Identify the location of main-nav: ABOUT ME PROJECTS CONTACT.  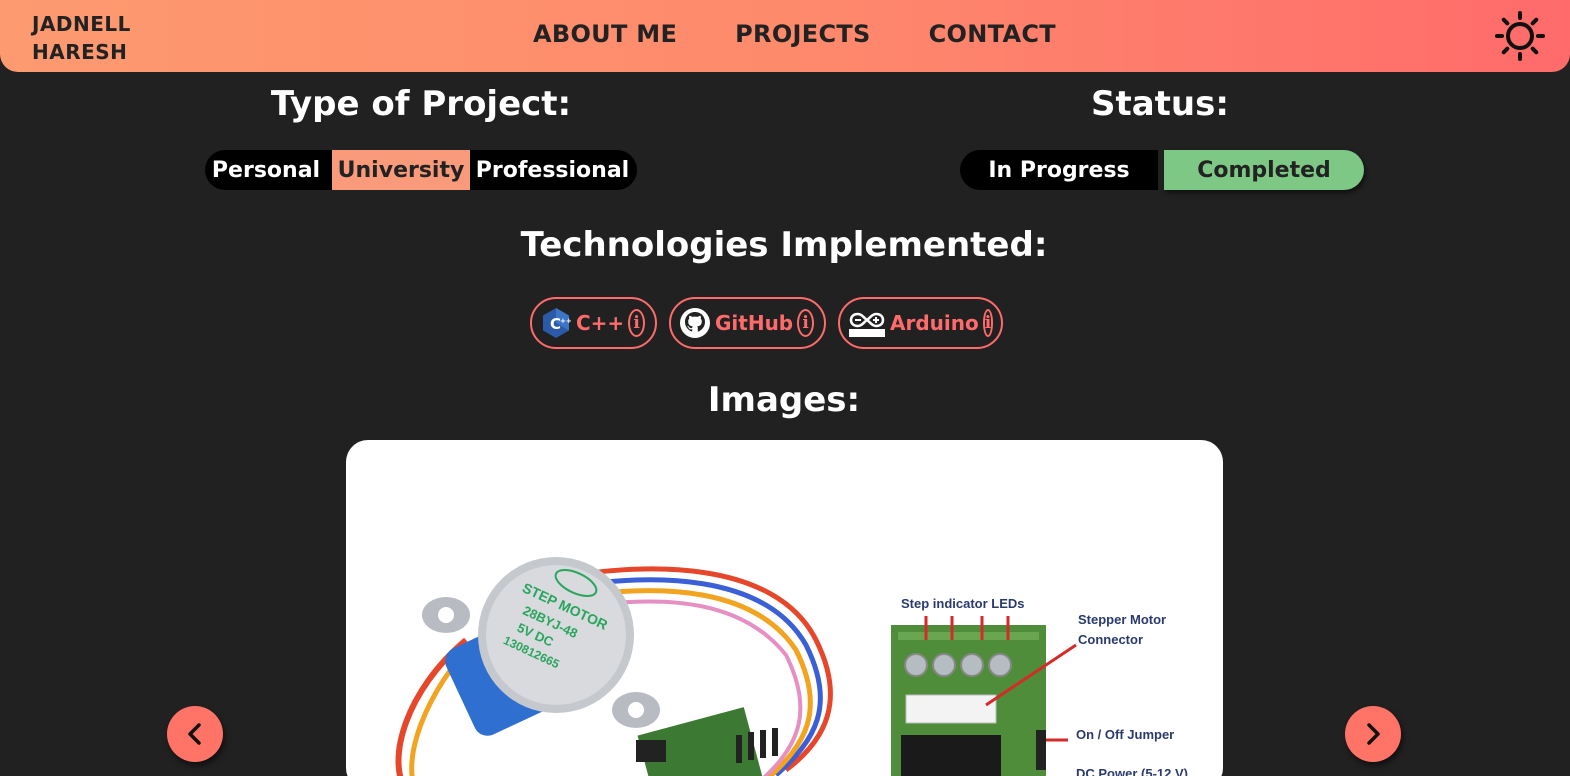
(823, 34).